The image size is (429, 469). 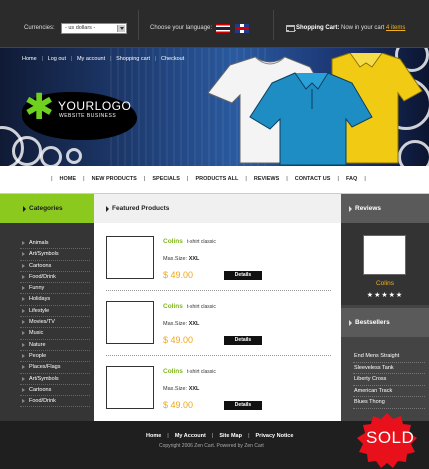 What do you see at coordinates (190, 436) in the screenshot?
I see `footer-link-account: My Account` at bounding box center [190, 436].